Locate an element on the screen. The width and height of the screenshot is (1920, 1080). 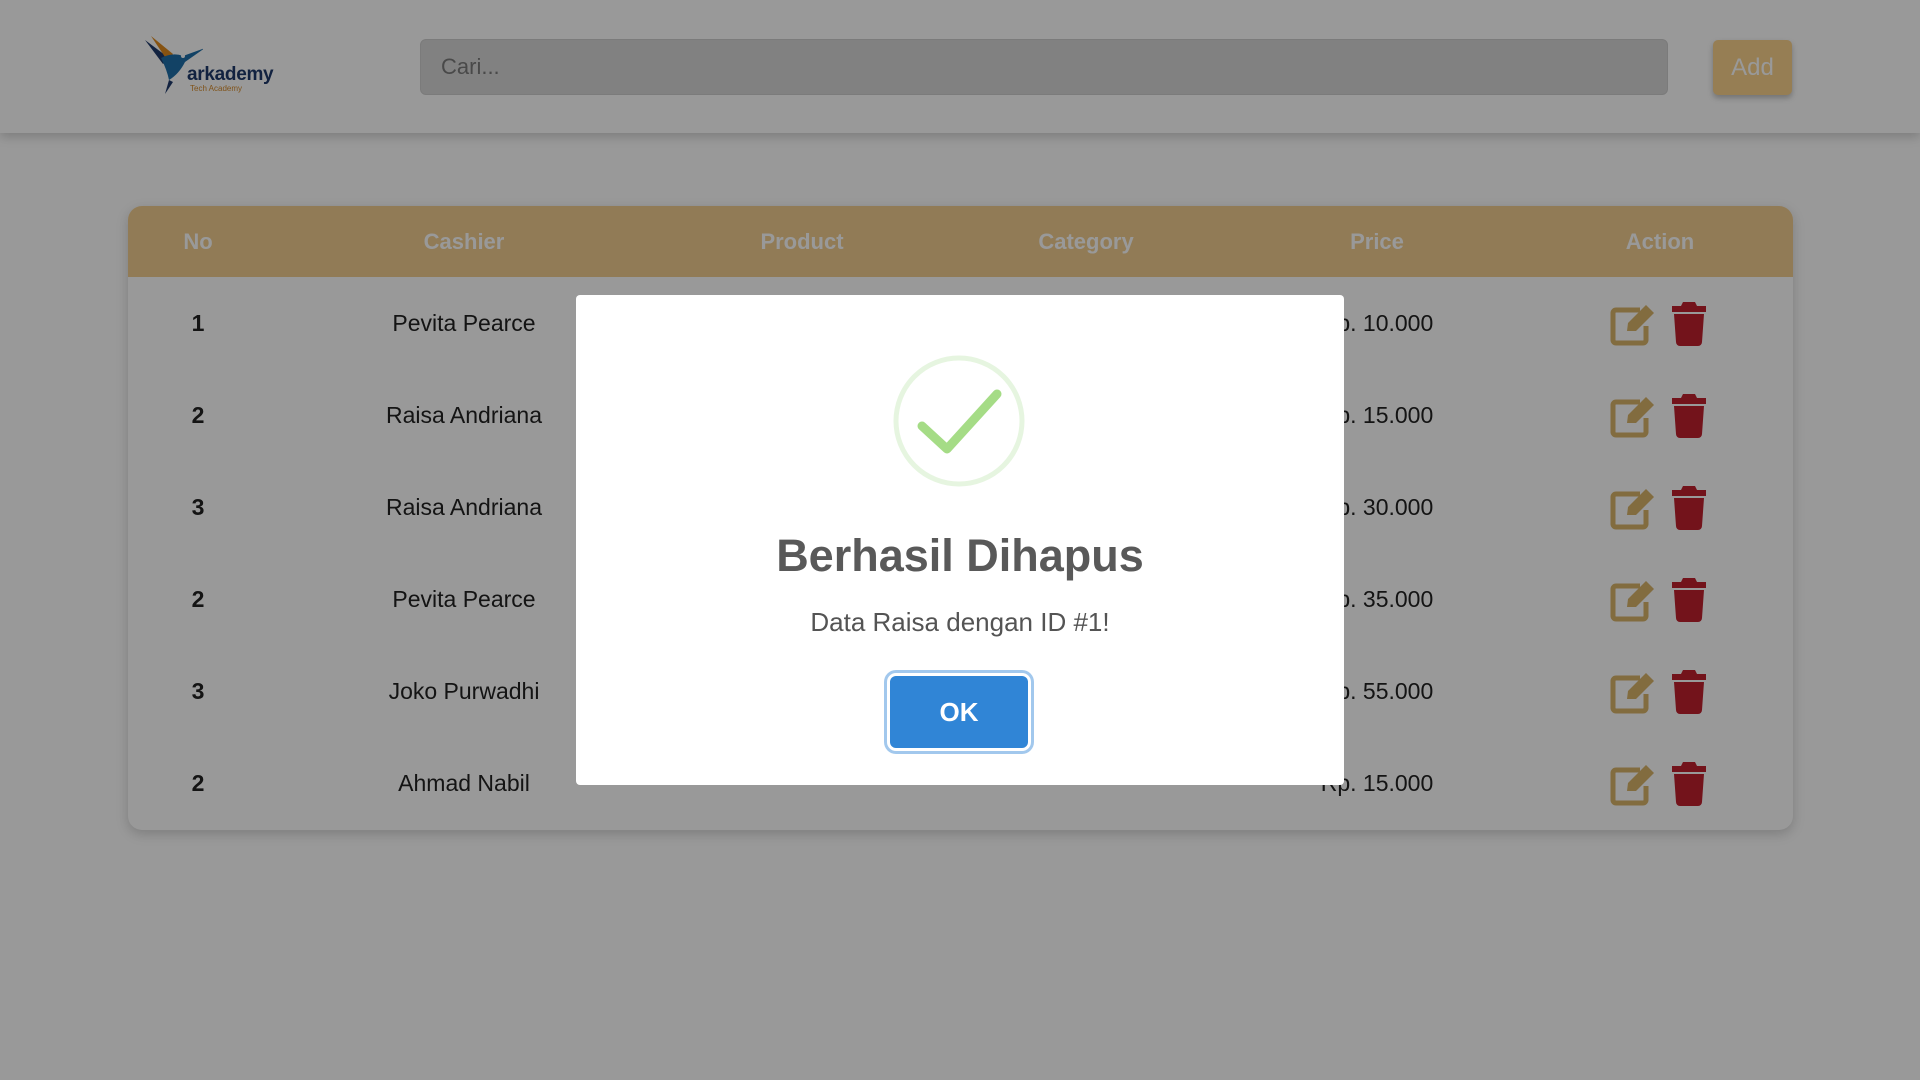
ok-button: OK is located at coordinates (959, 712).